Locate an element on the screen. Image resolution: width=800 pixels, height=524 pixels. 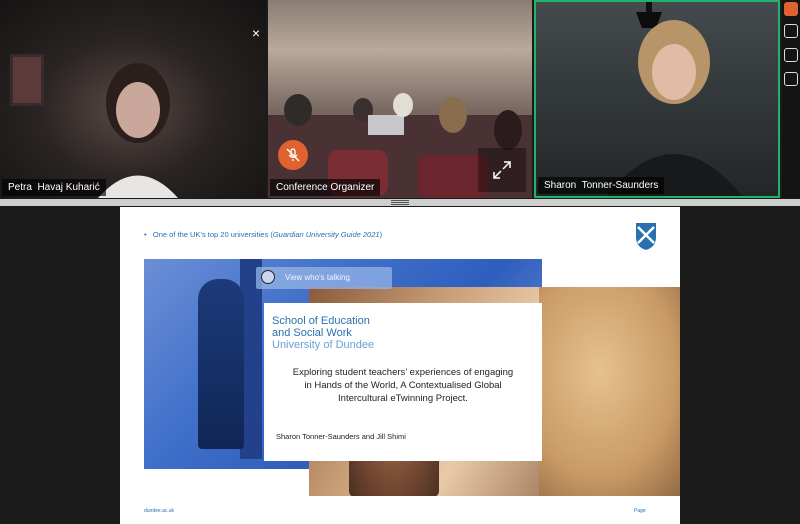
video-tile-petra: × Petra Havaj Kuharić is located at coordinates (133, 99).